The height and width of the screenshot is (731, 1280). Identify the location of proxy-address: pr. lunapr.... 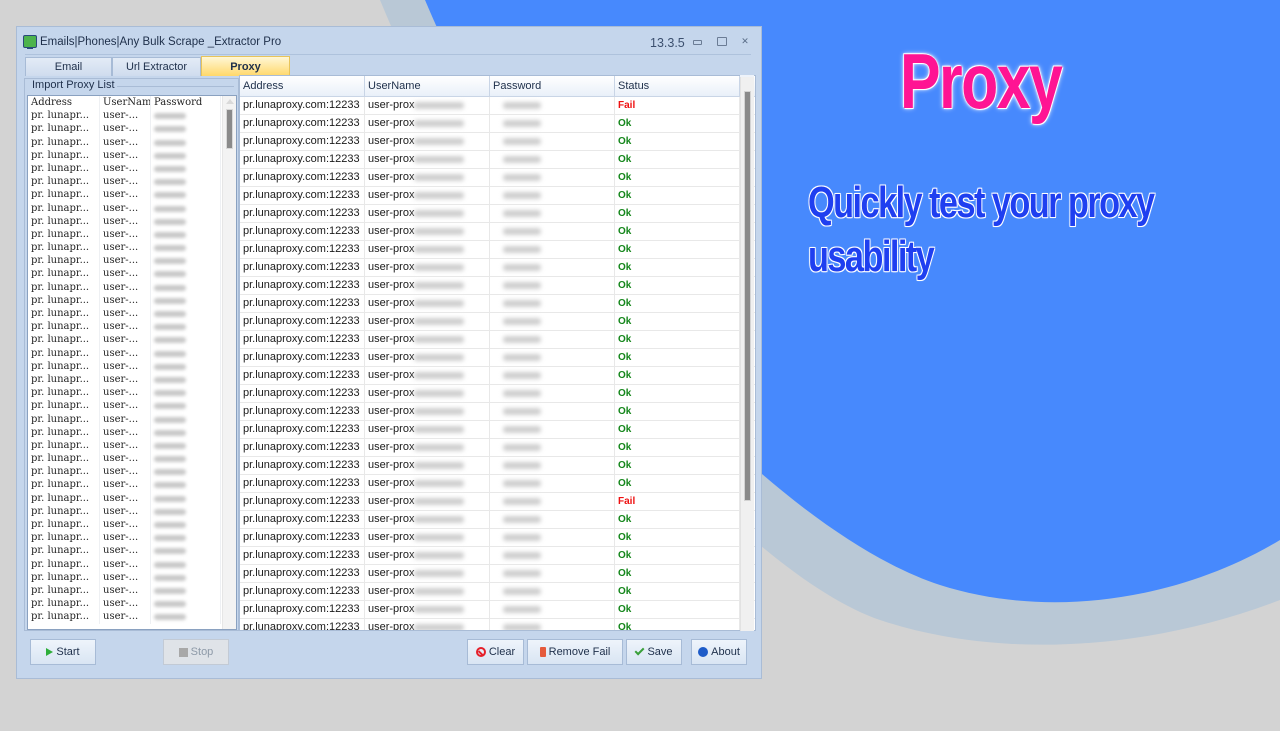
(64, 340).